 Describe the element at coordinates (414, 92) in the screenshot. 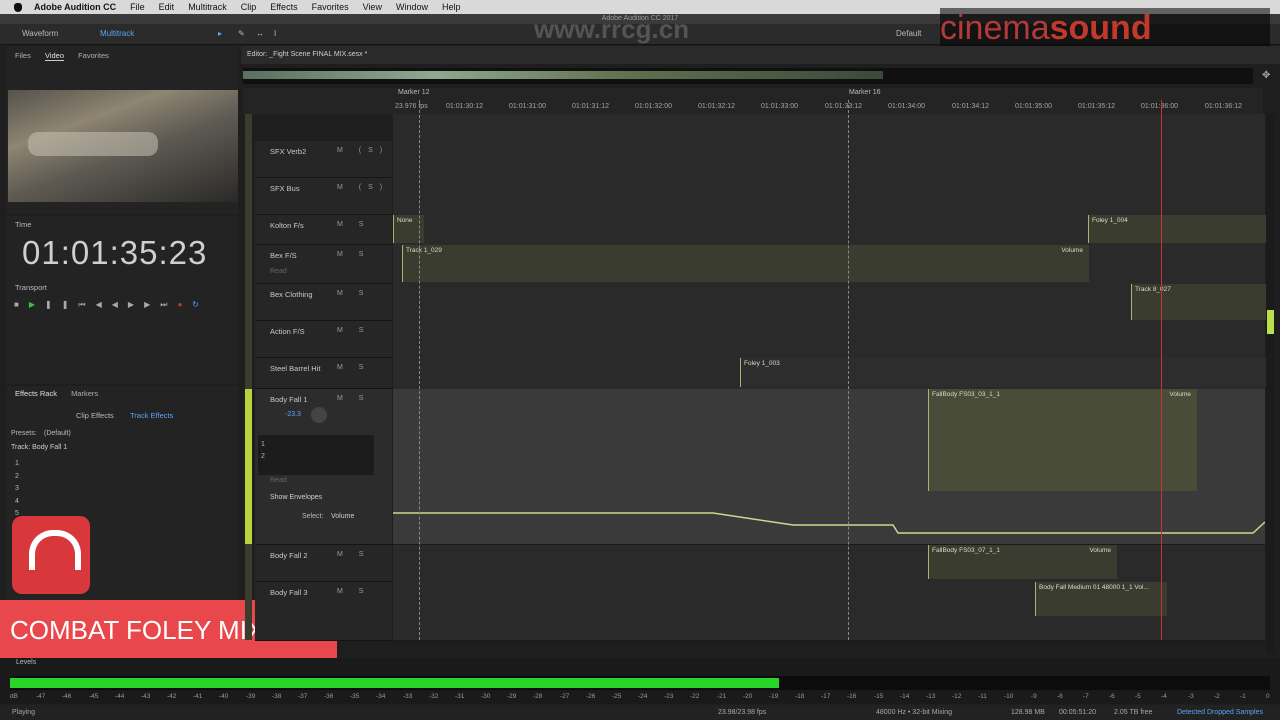

I see `marker-12: Marker 12` at that location.